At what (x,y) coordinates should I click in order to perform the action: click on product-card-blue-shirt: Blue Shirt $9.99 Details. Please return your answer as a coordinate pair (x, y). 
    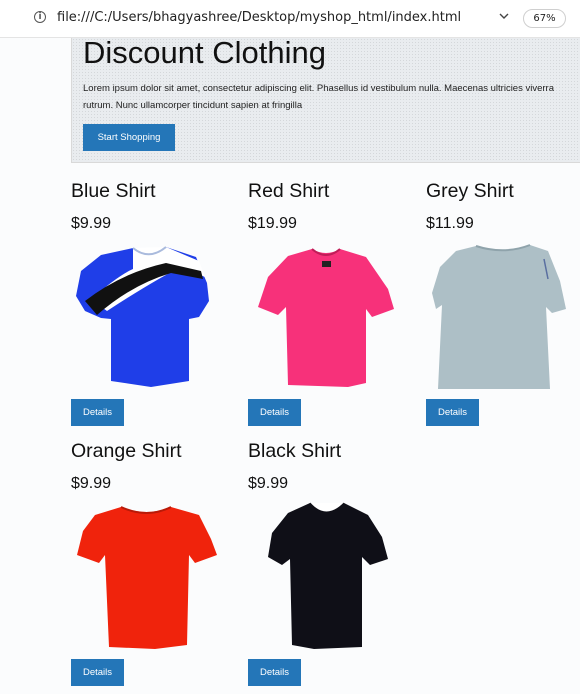
    Looking at the image, I should click on (151, 304).